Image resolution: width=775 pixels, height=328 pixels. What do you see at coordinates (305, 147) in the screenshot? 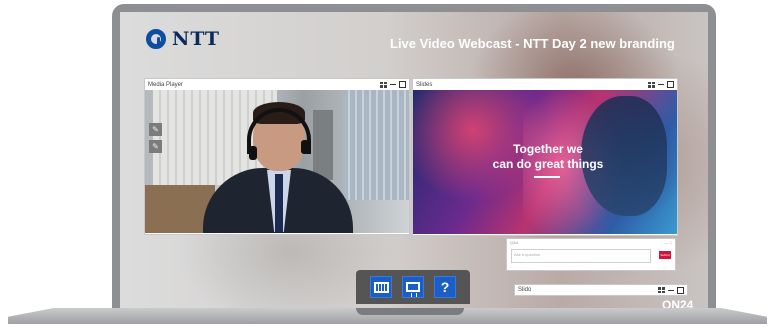
I see `headset-earcup-right` at bounding box center [305, 147].